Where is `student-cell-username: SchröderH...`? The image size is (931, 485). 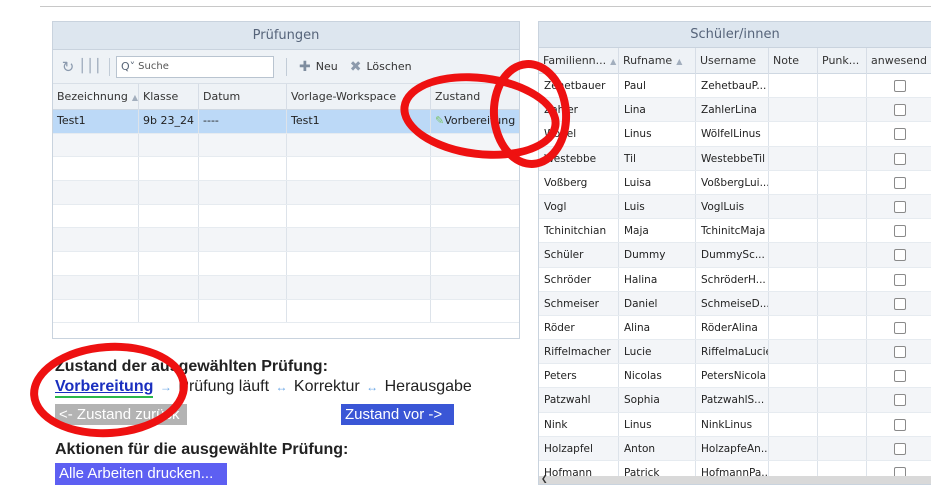
student-cell-username: SchröderH... is located at coordinates (732, 279).